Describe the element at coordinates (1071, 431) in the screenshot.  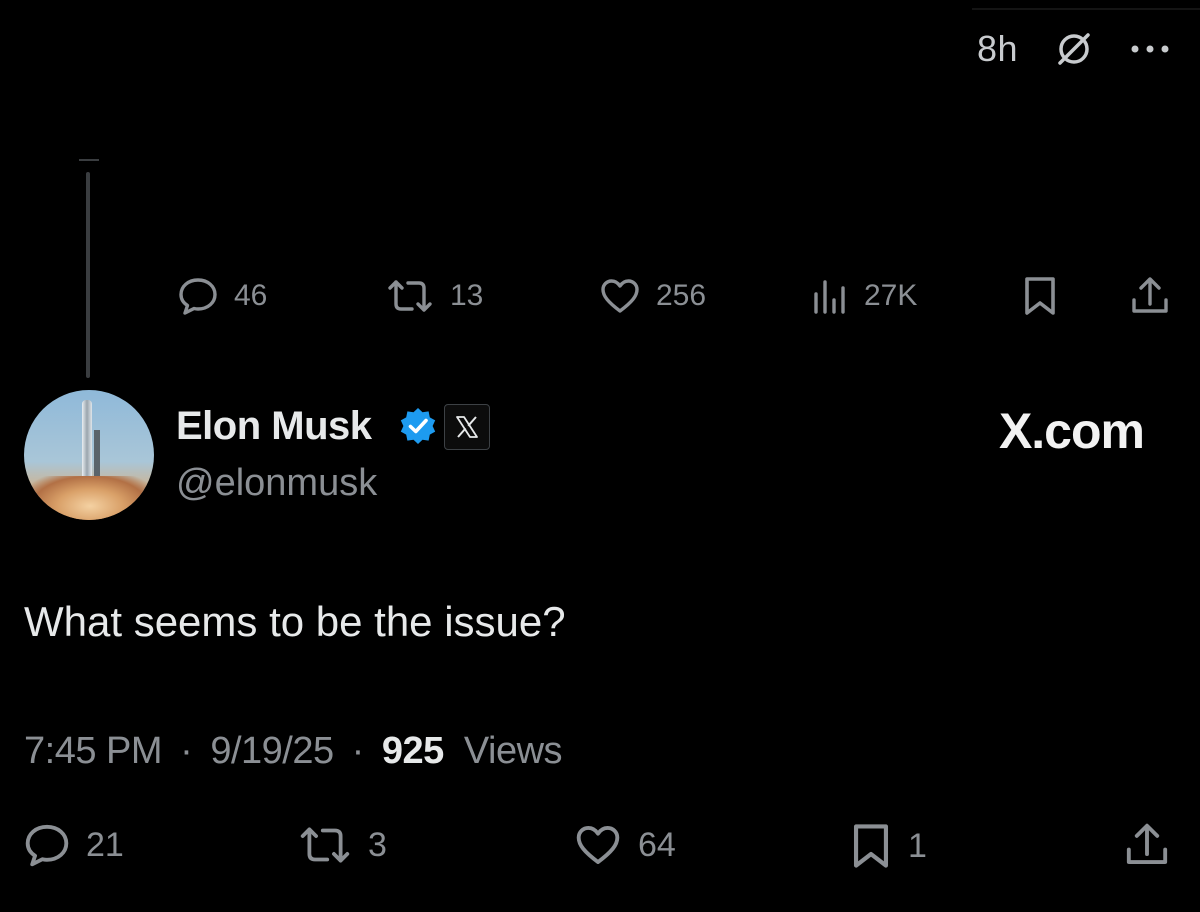
I see `watermark: X.com` at that location.